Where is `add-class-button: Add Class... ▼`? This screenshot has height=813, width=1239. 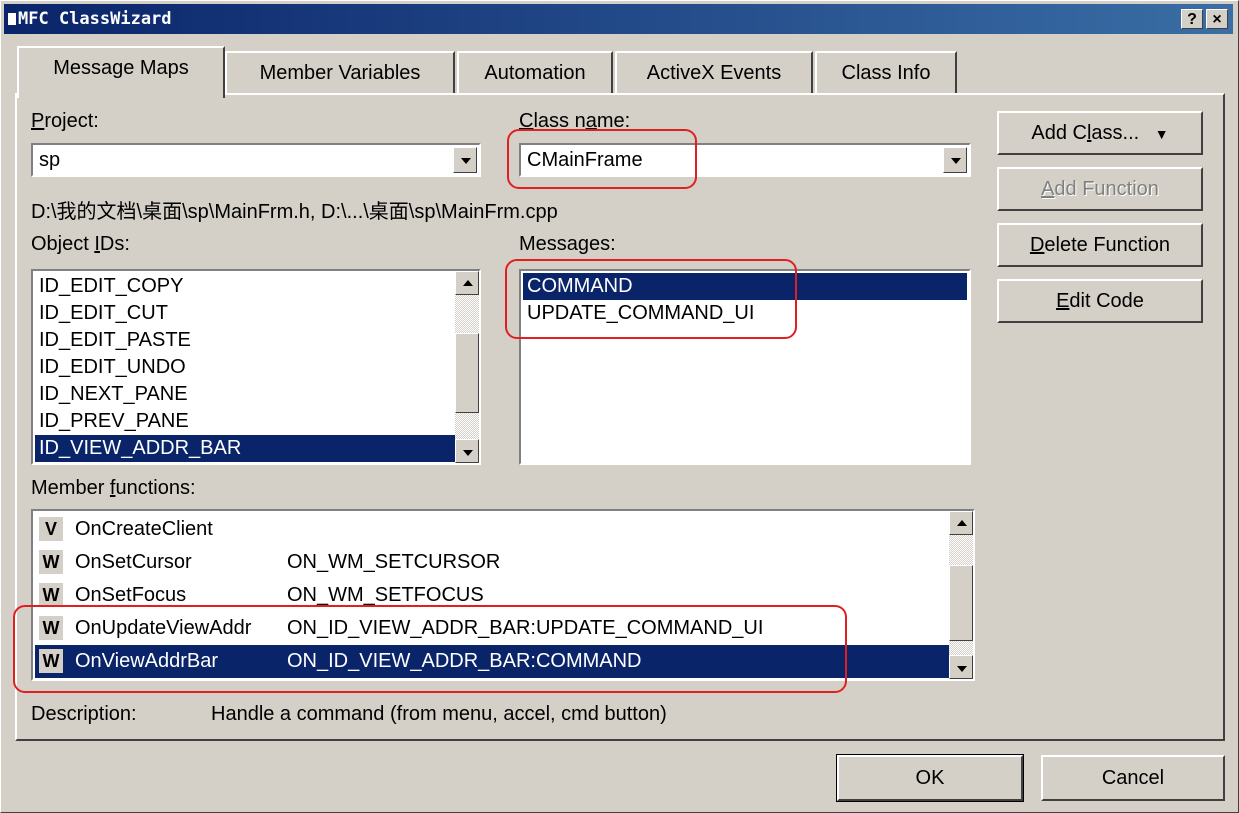 add-class-button: Add Class... ▼ is located at coordinates (1100, 133).